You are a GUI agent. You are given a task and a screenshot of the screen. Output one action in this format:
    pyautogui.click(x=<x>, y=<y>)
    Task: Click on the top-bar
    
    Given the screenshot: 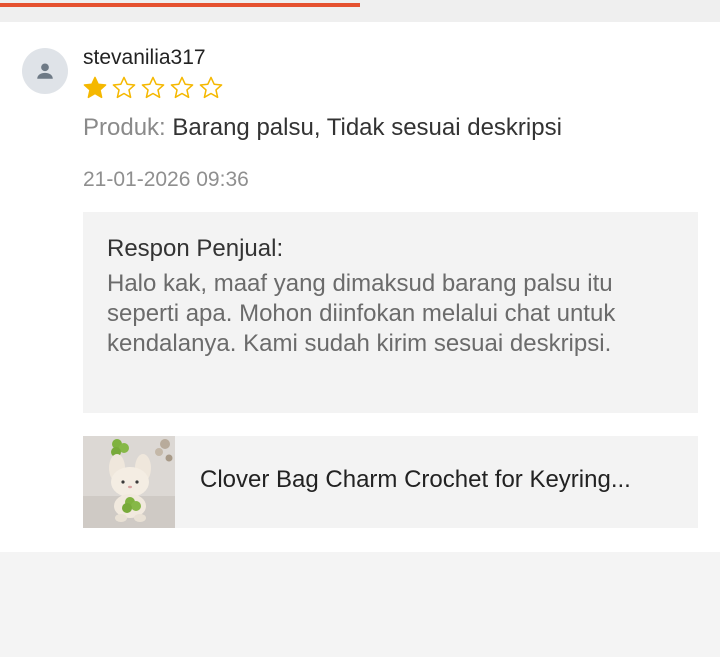 What is the action you would take?
    pyautogui.click(x=360, y=11)
    